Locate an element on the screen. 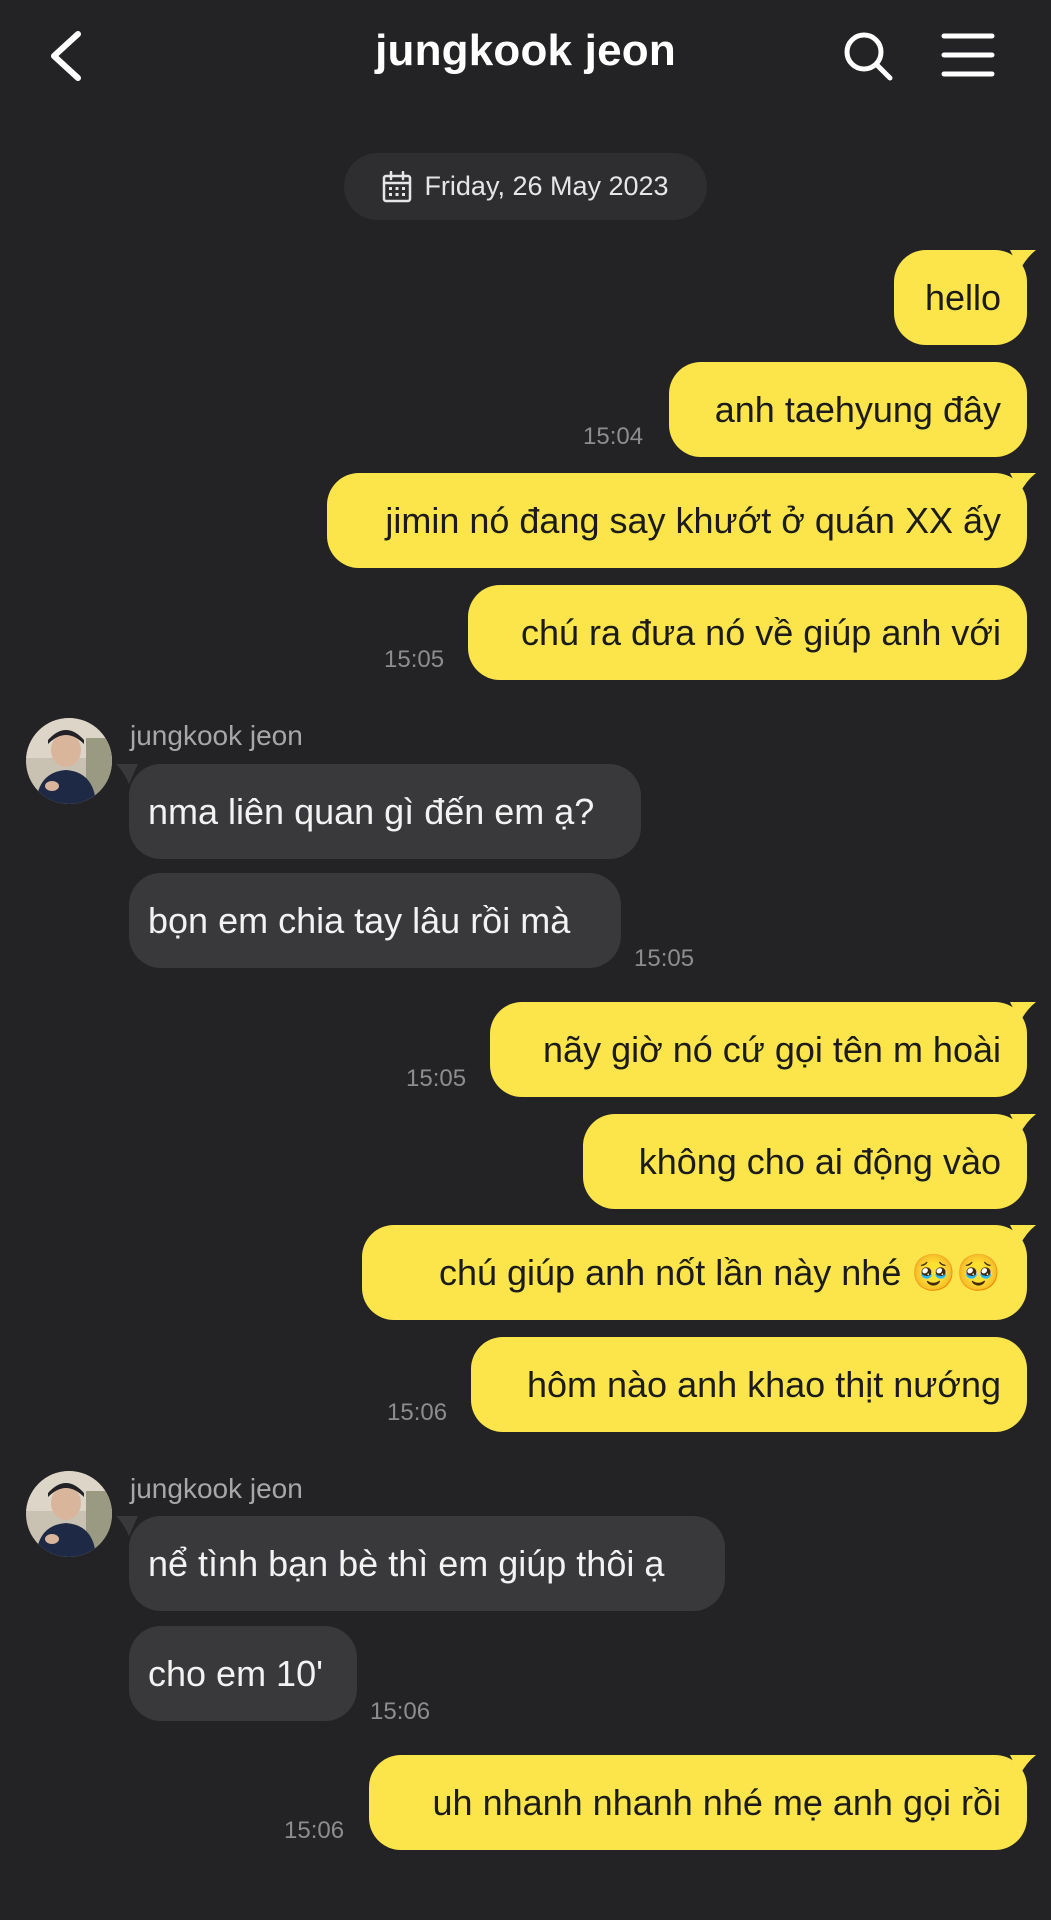 This screenshot has width=1051, height=1920. incoming-message-bubble: nể tình bạn bè thì em giúp thôi ạ is located at coordinates (427, 1563).